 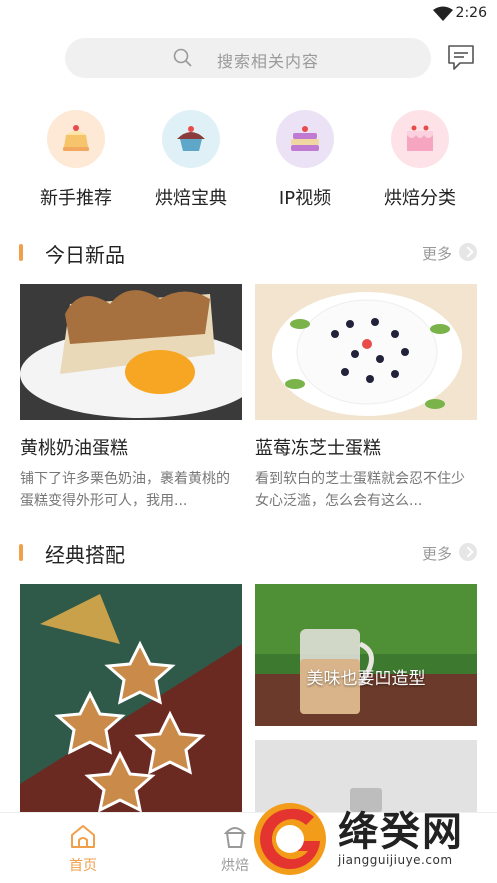 What do you see at coordinates (76, 139) in the screenshot?
I see `cake-slice-icon` at bounding box center [76, 139].